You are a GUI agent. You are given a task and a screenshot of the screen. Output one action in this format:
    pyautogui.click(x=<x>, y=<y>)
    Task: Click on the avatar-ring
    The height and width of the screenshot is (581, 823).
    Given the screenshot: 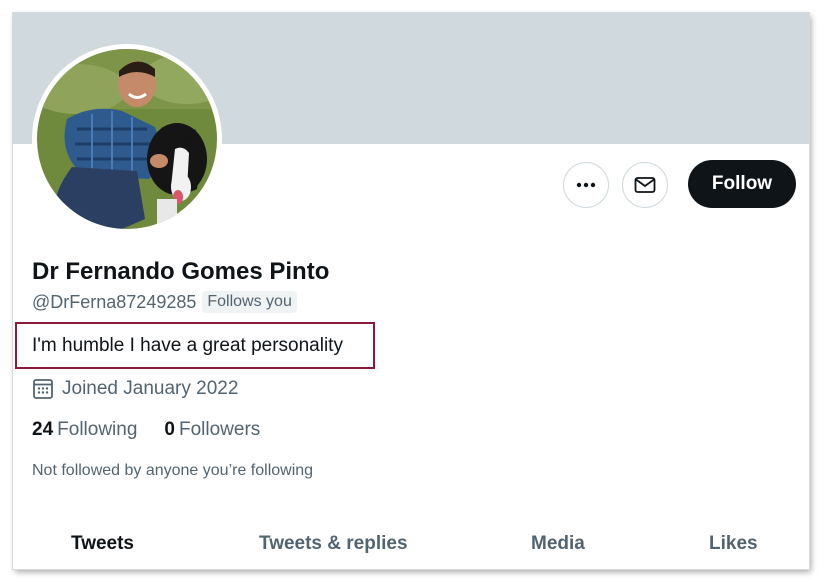 What is the action you would take?
    pyautogui.click(x=127, y=139)
    